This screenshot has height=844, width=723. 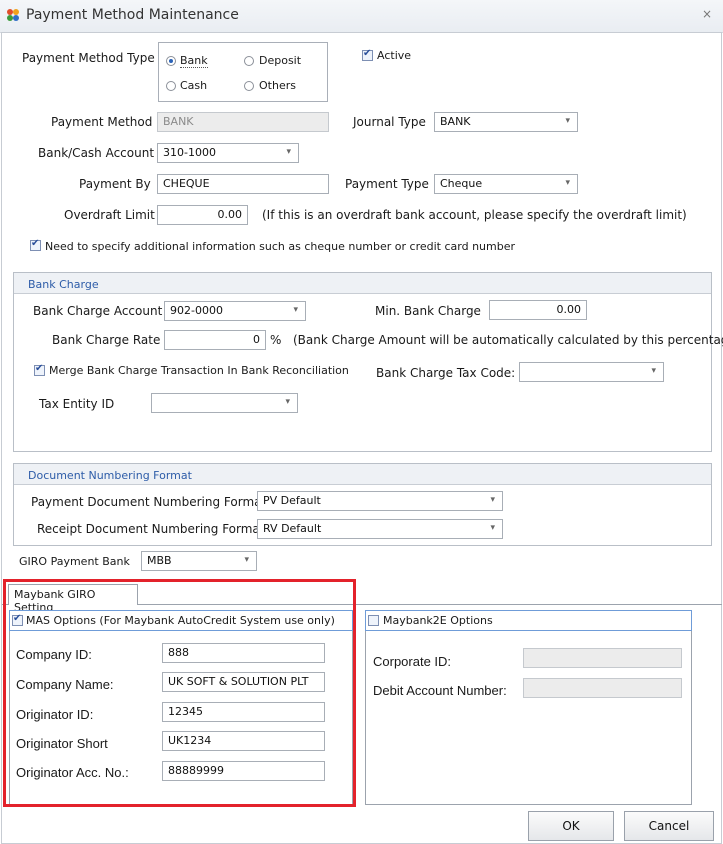 What do you see at coordinates (74, 561) in the screenshot?
I see `giro-bank-label: GIRO Payment Bank` at bounding box center [74, 561].